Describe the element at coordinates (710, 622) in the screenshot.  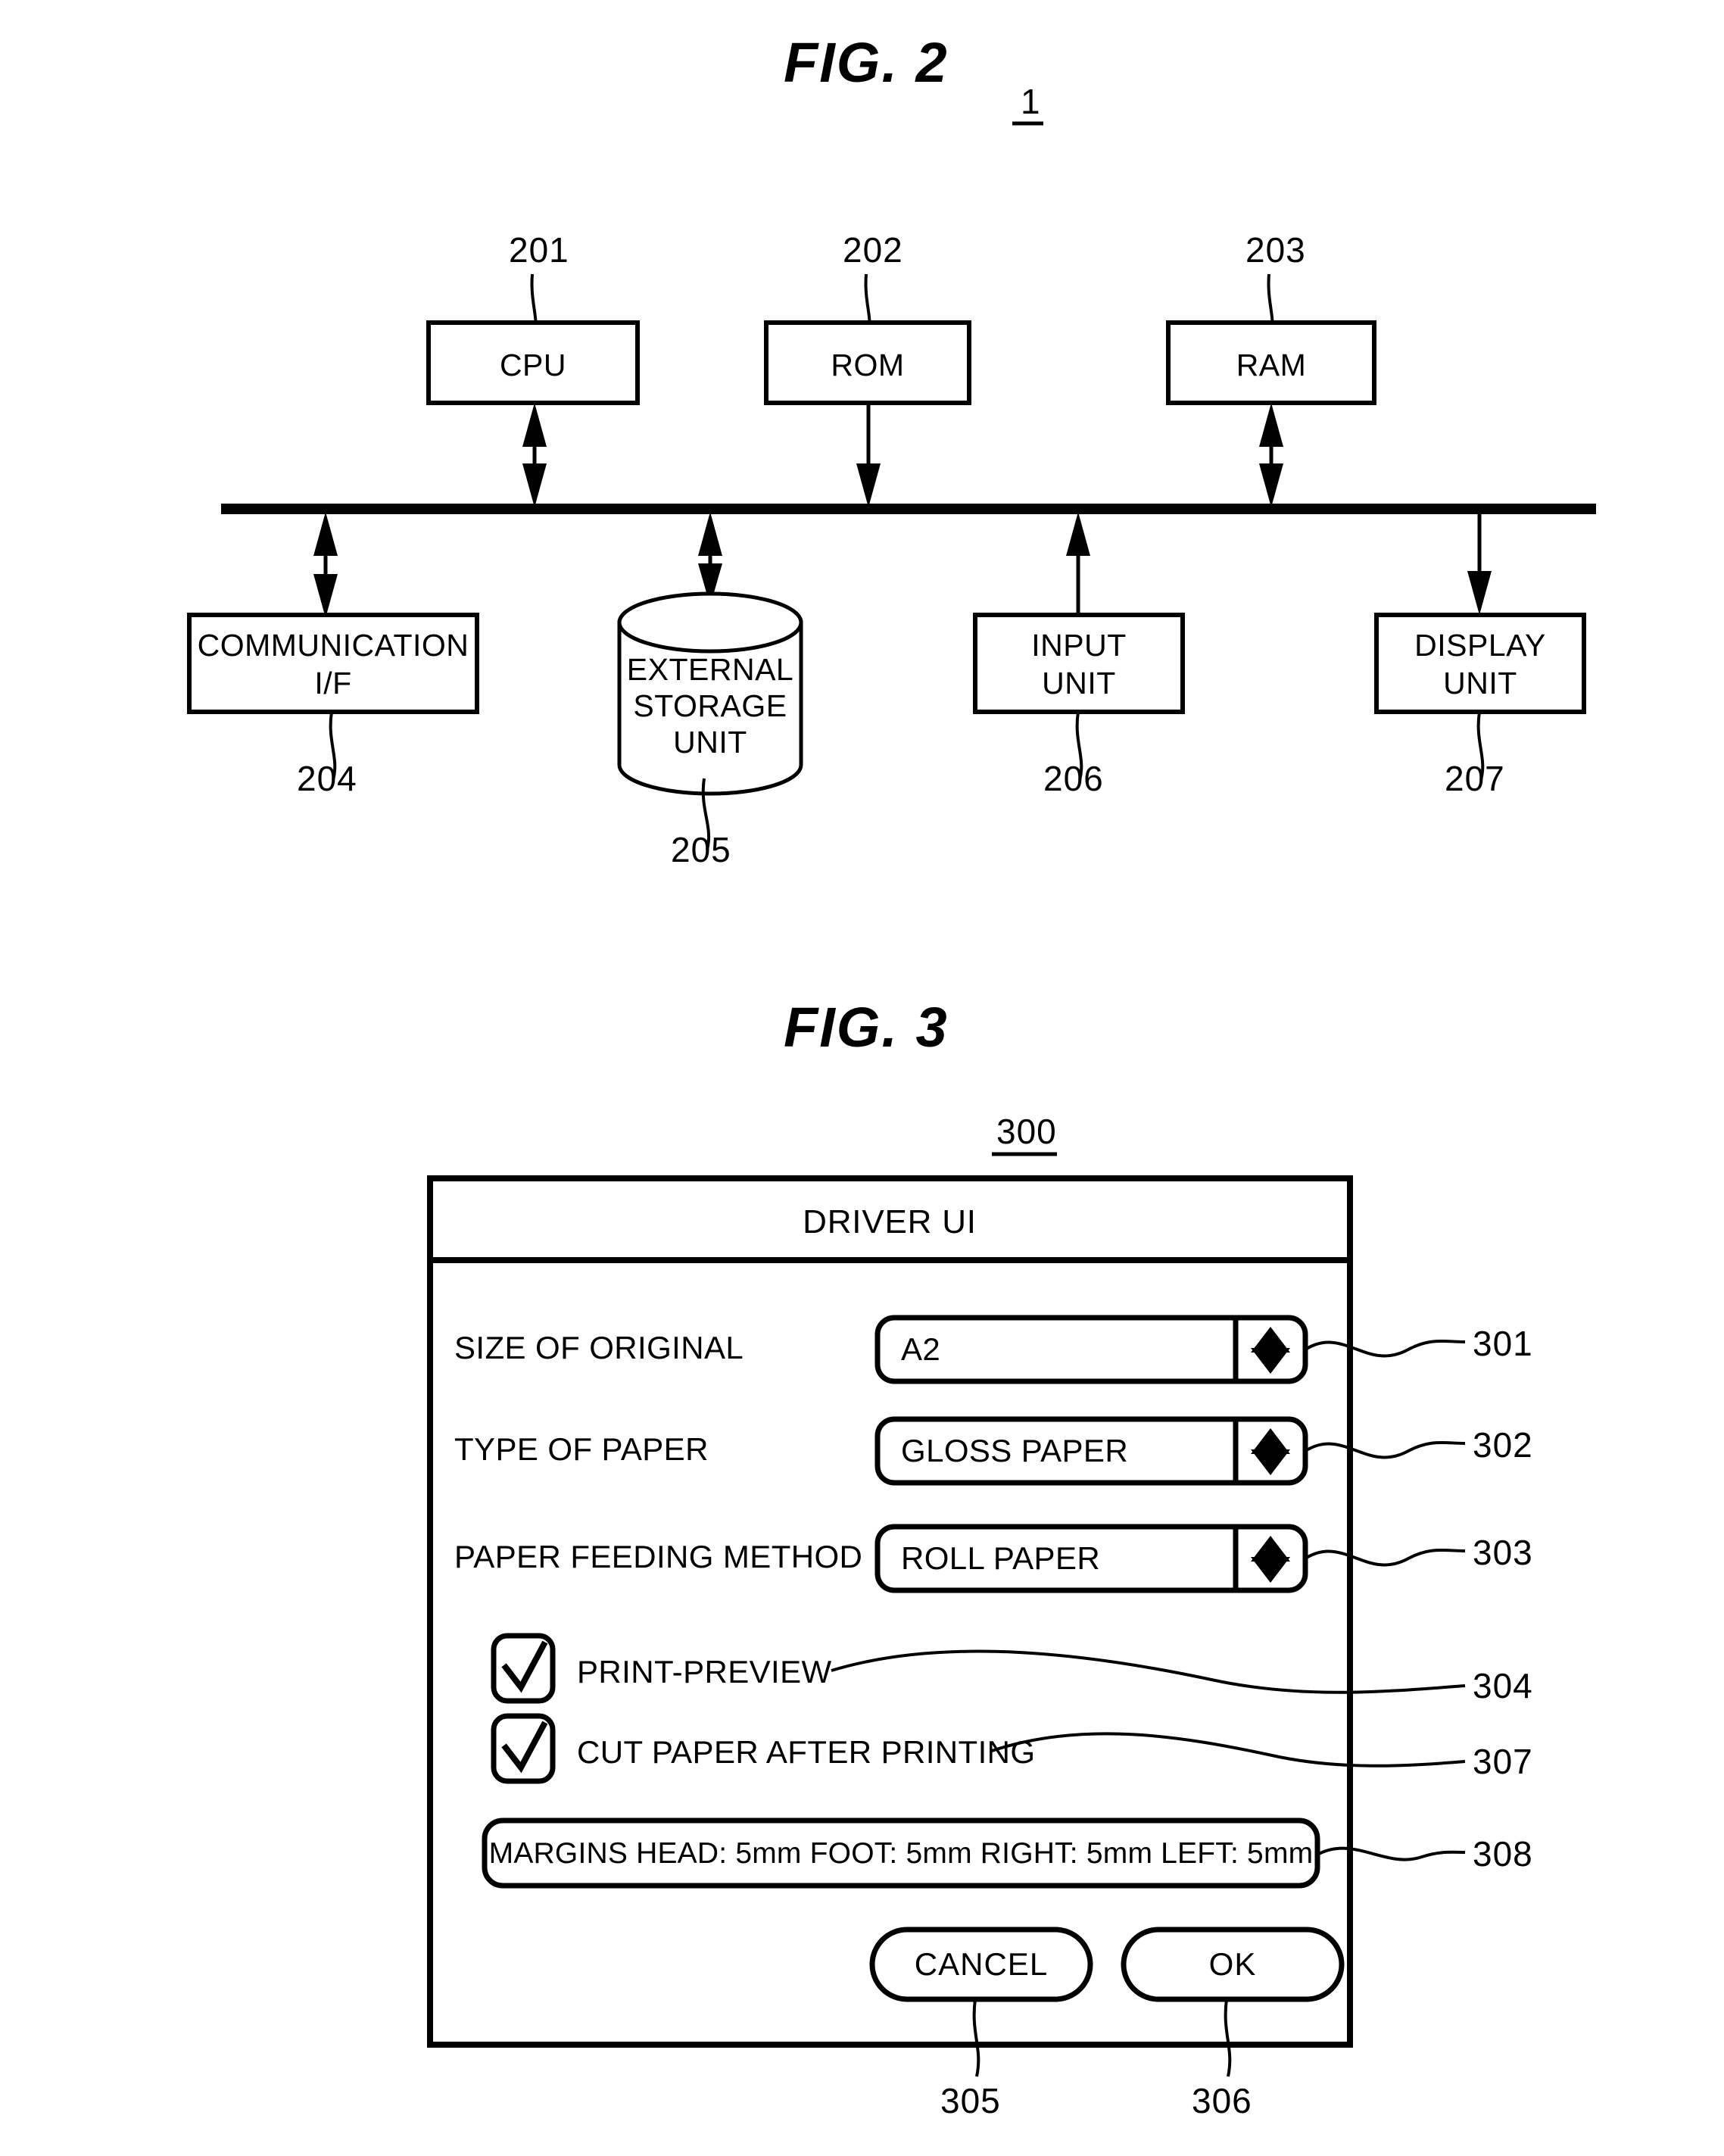
I see `external-storage-cylinder-top` at that location.